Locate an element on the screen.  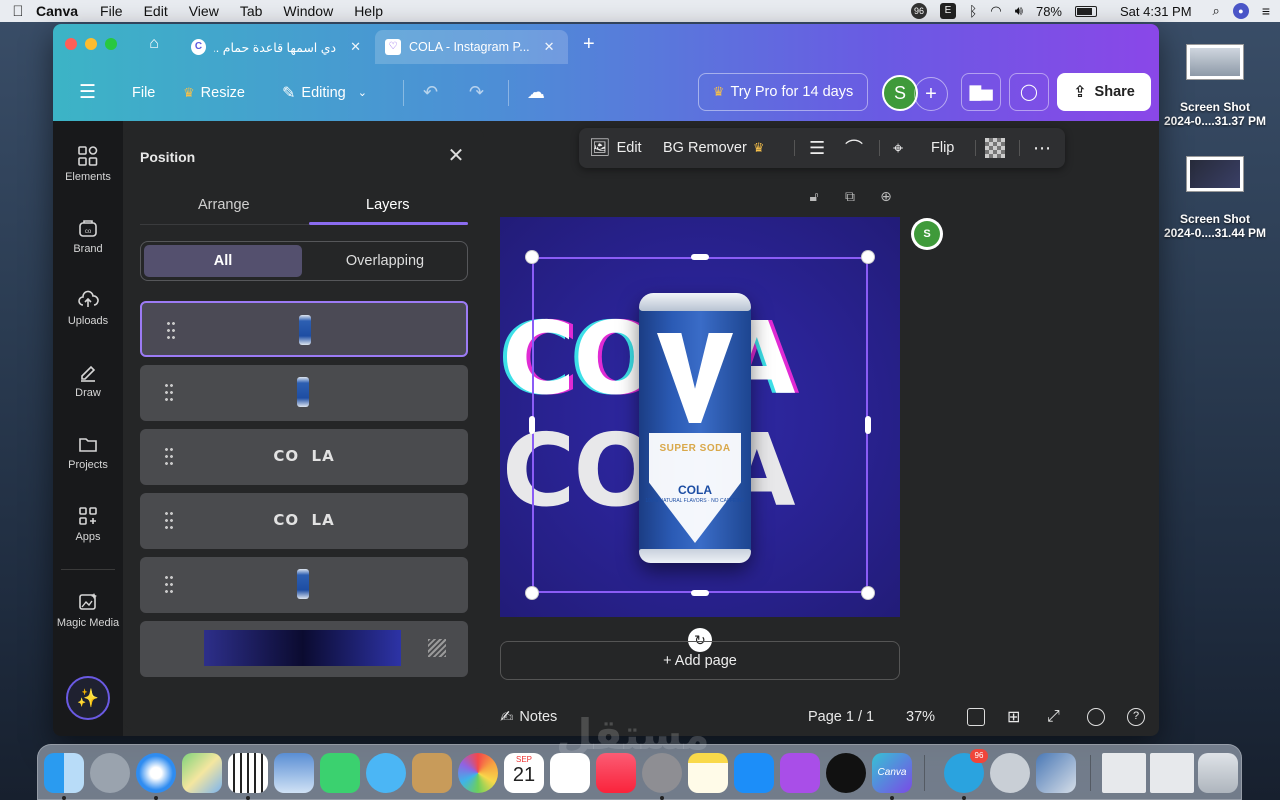
rail-magic-media: Magic Media is located at coordinates (88, 610).